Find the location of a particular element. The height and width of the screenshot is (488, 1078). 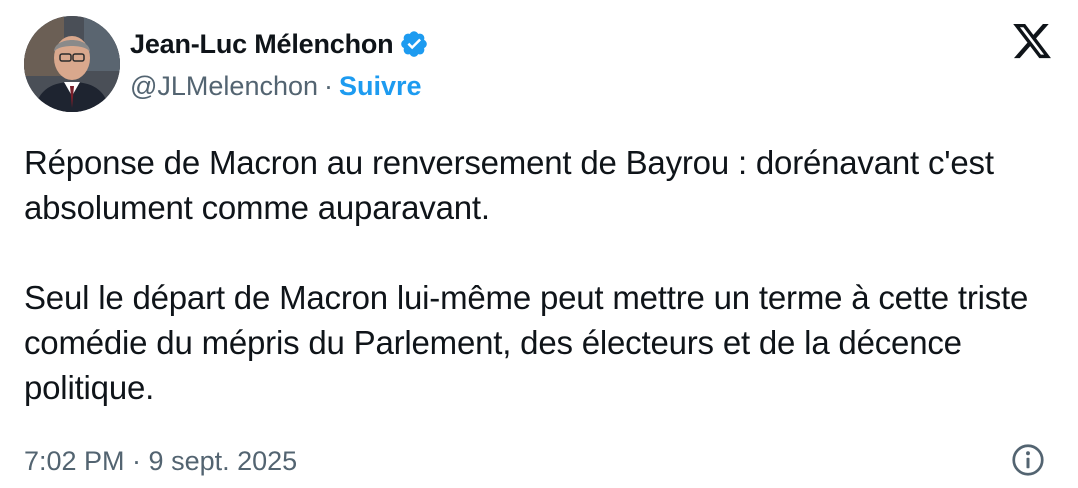

user-handle: @JLMelenchon is located at coordinates (224, 86).